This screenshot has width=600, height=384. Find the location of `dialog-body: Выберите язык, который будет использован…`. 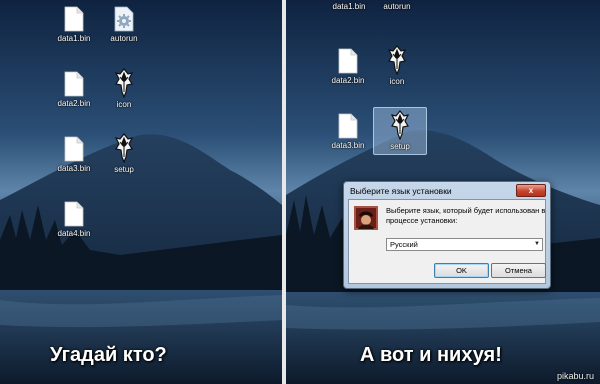

dialog-body: Выберите язык, который будет использован… is located at coordinates (447, 241).